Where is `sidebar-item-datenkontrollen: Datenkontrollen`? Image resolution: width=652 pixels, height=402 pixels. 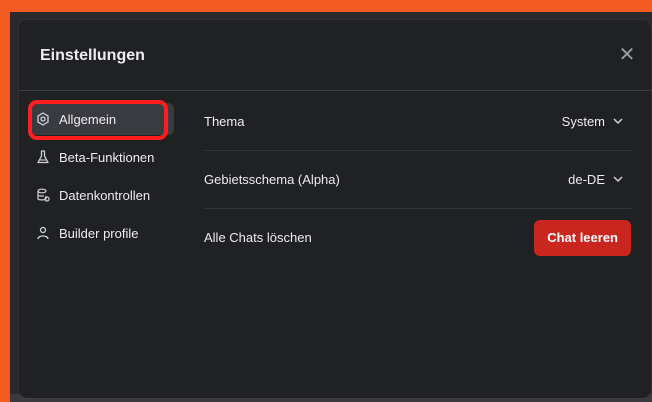 sidebar-item-datenkontrollen: Datenkontrollen is located at coordinates (101, 195).